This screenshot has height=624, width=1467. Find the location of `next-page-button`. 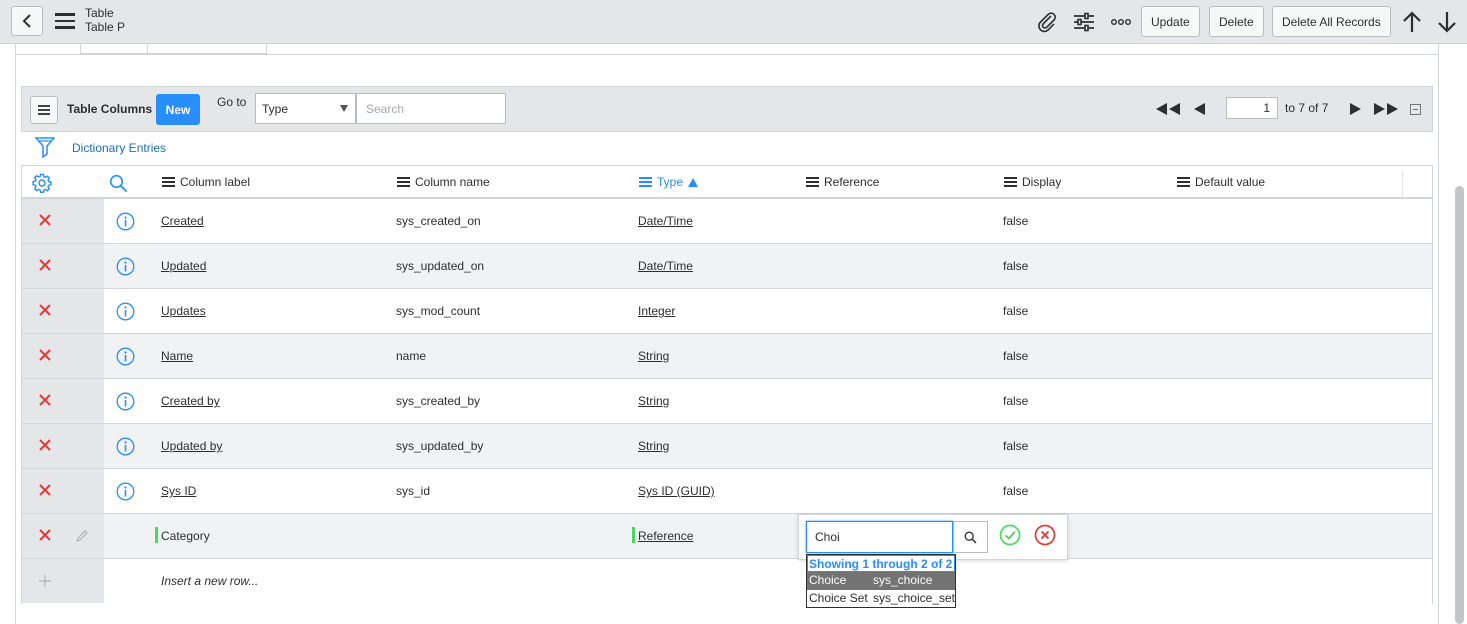

next-page-button is located at coordinates (1355, 109).